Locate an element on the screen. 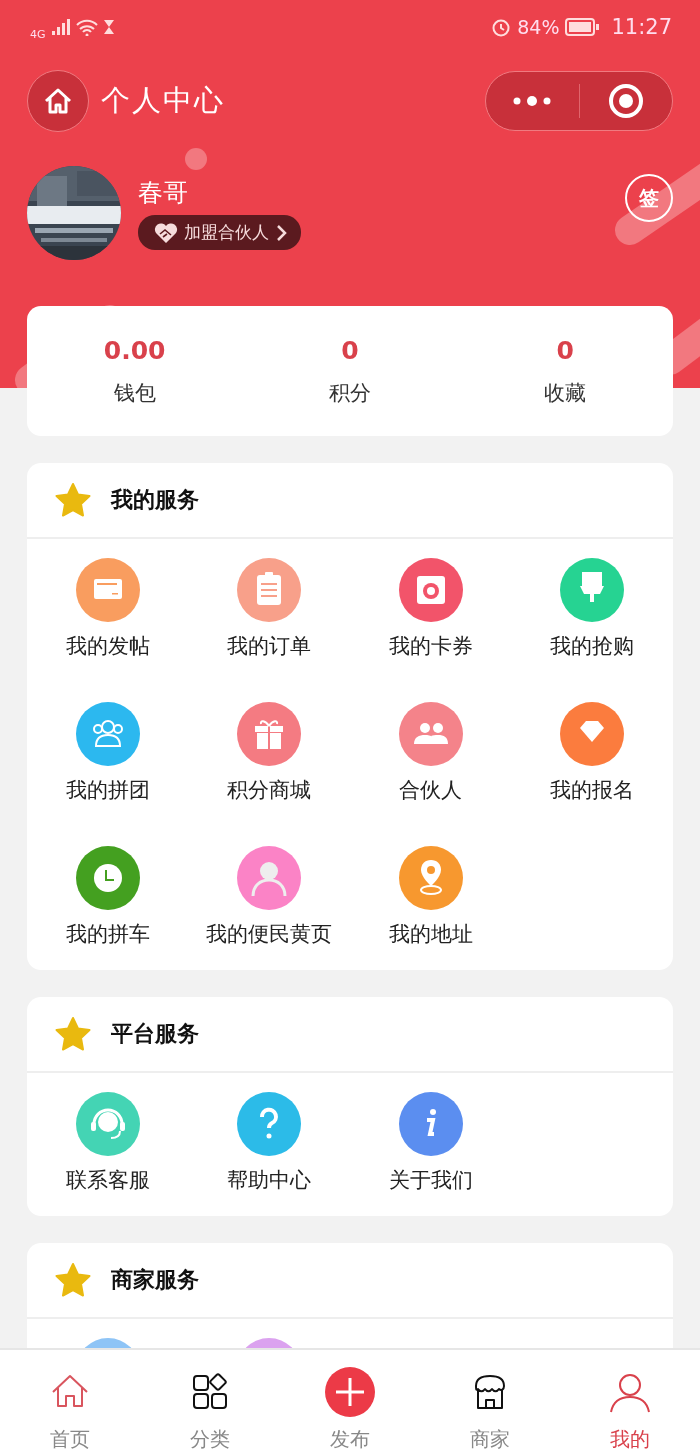  tab: 发布 is located at coordinates (350, 1402).